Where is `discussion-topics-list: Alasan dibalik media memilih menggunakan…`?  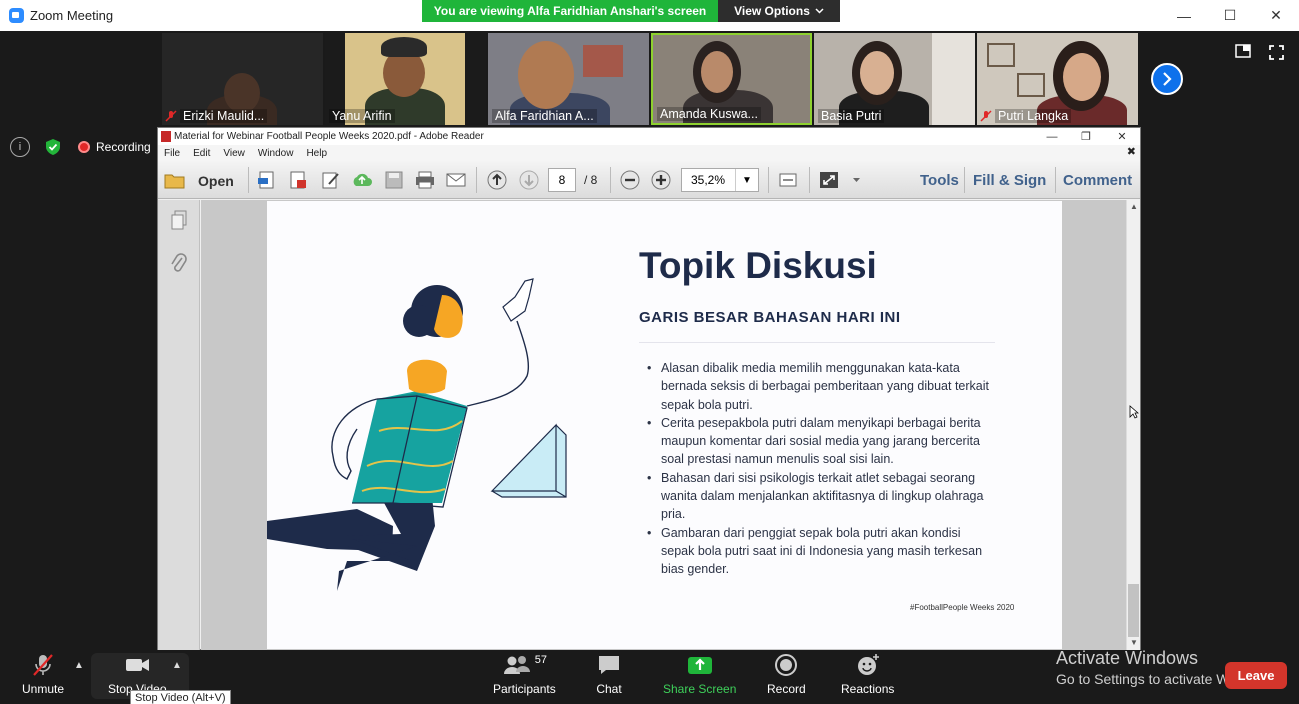
discussion-topics-list: Alasan dibalik media memilih menggunakan… is located at coordinates (822, 469).